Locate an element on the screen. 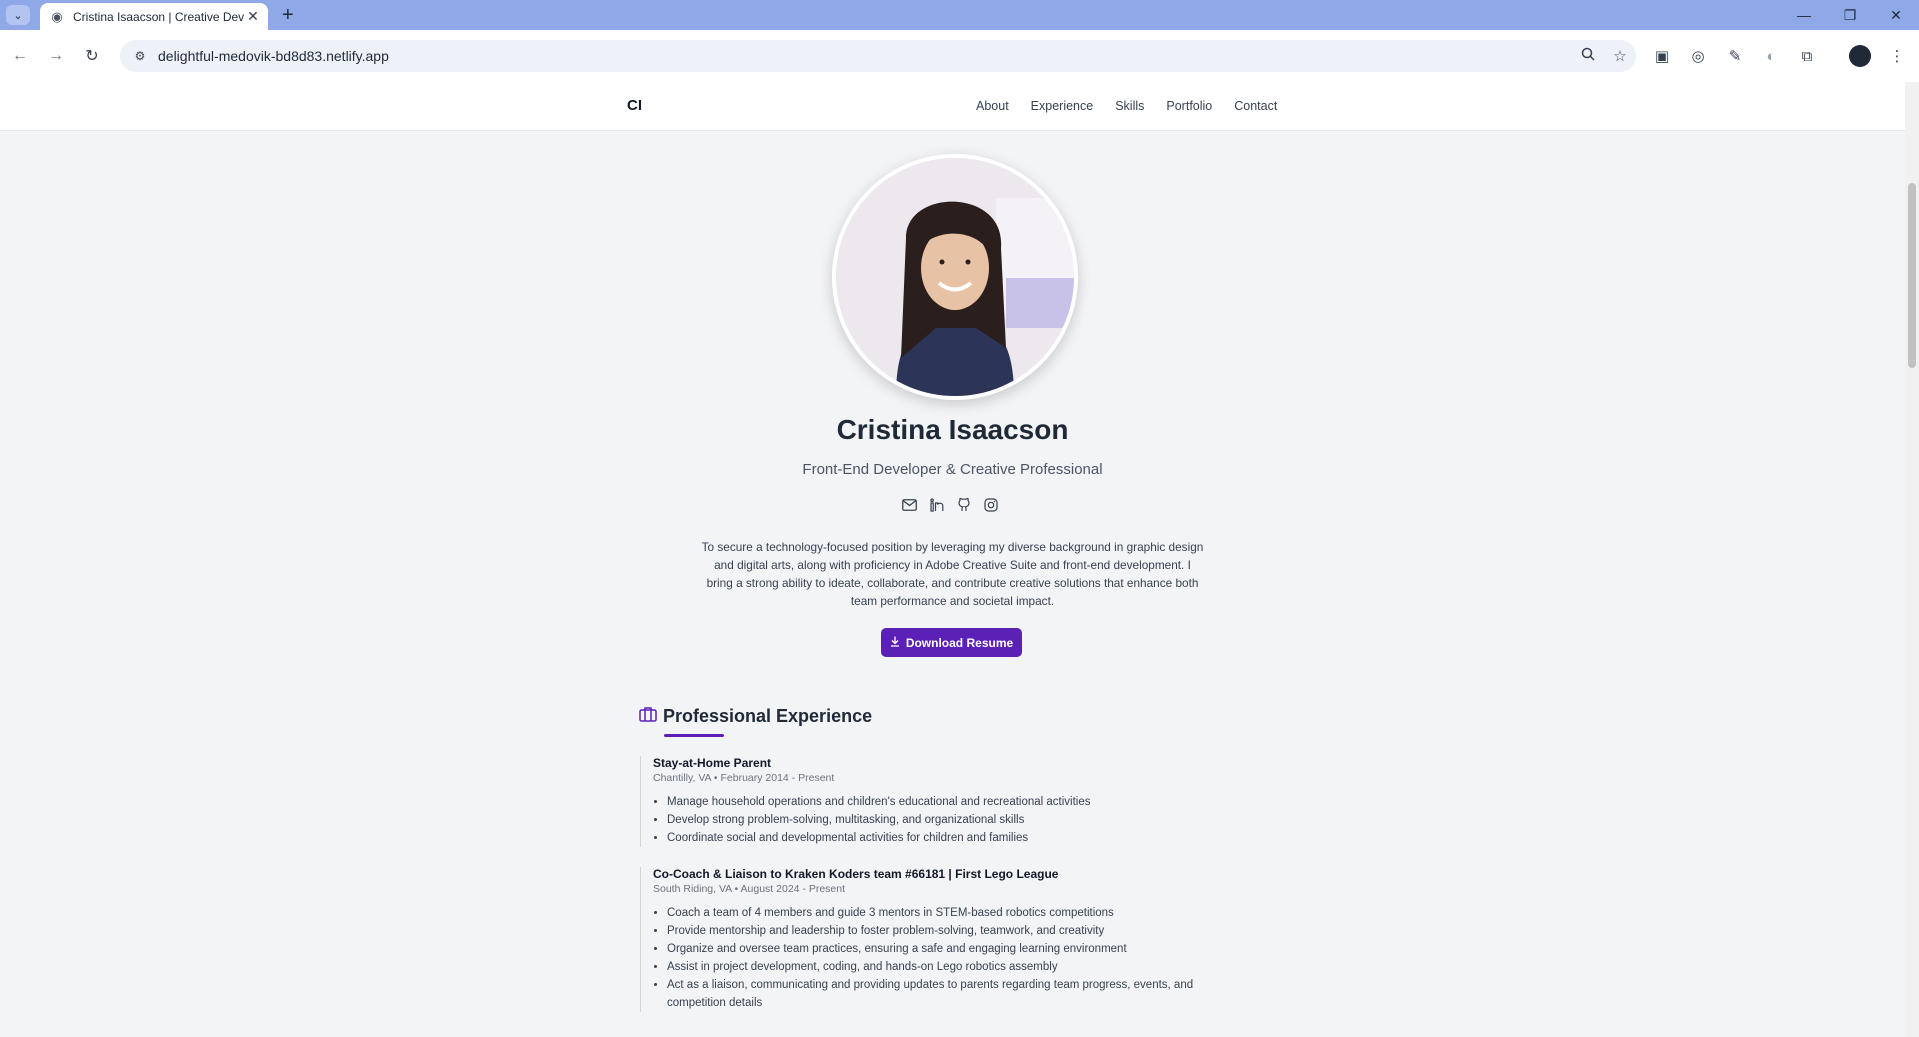 The height and width of the screenshot is (1037, 1919). section-underline is located at coordinates (694, 735).